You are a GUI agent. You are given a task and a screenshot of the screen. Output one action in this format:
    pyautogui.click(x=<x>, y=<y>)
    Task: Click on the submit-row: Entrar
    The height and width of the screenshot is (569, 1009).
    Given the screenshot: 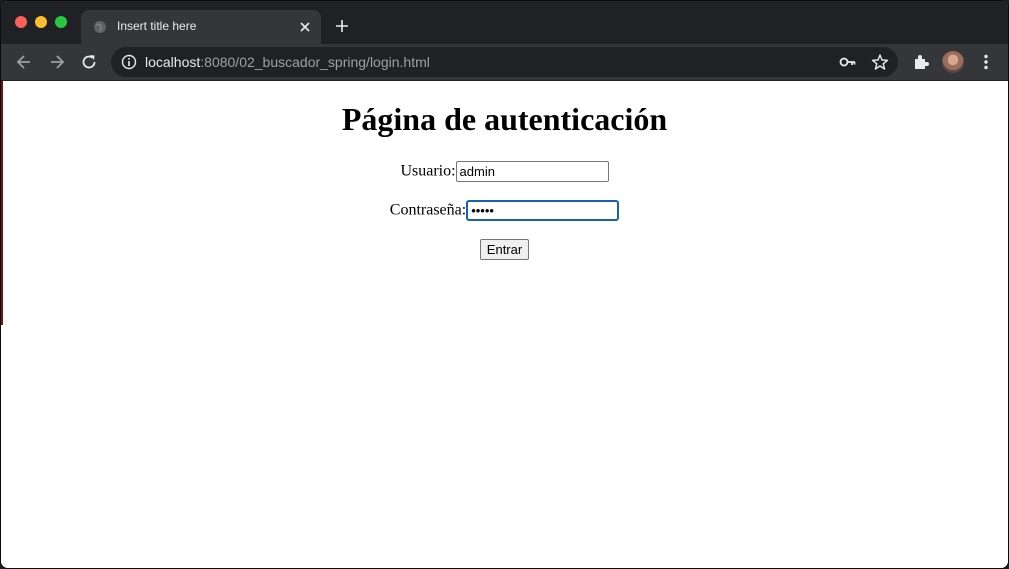 What is the action you would take?
    pyautogui.click(x=504, y=249)
    